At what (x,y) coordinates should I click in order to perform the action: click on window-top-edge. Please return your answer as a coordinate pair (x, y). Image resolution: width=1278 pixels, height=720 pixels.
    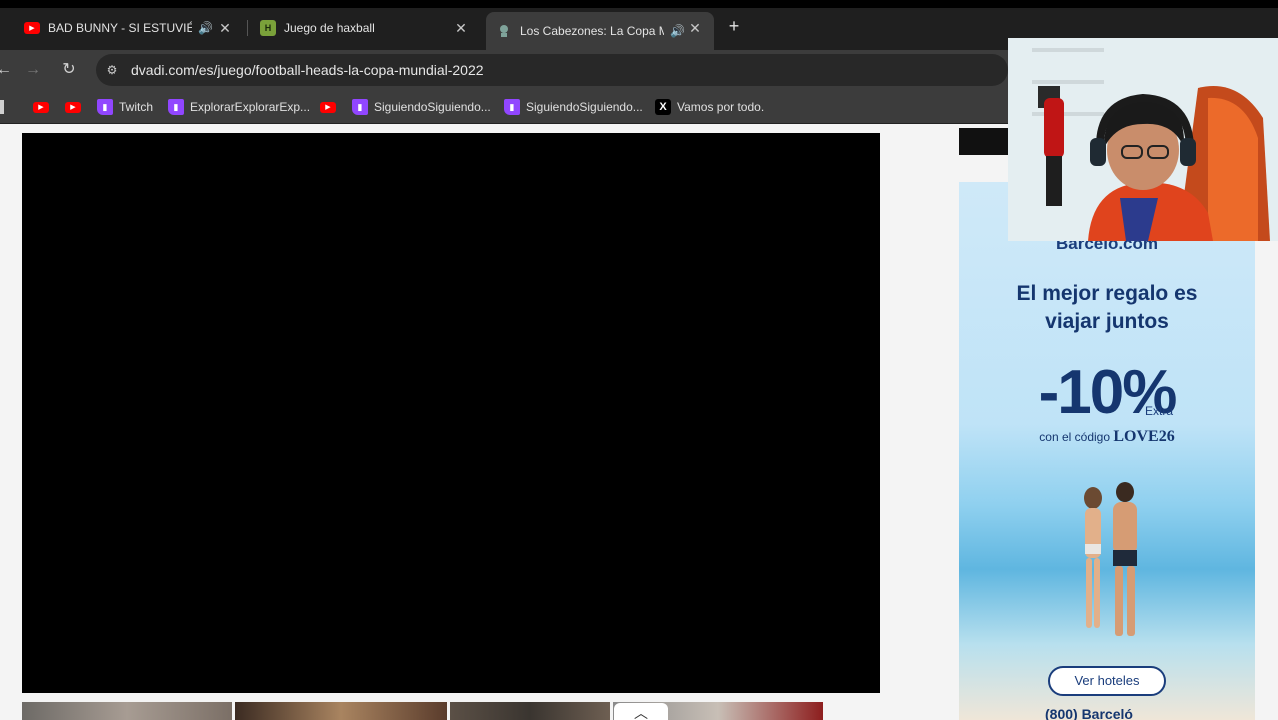
    Looking at the image, I should click on (639, 4).